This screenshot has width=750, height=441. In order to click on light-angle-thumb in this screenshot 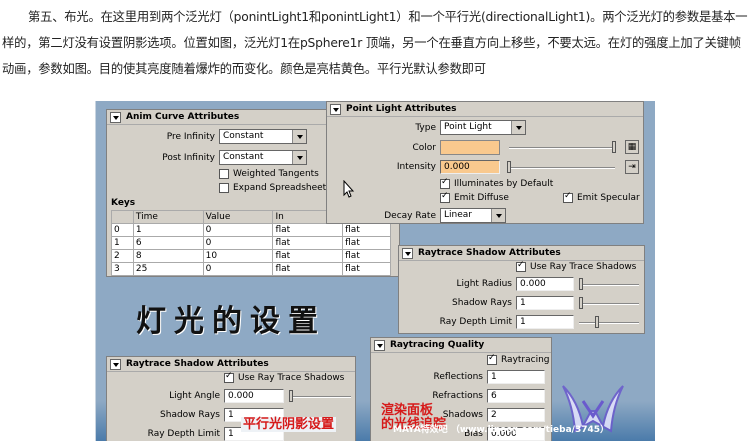, I will do `click(291, 396)`.